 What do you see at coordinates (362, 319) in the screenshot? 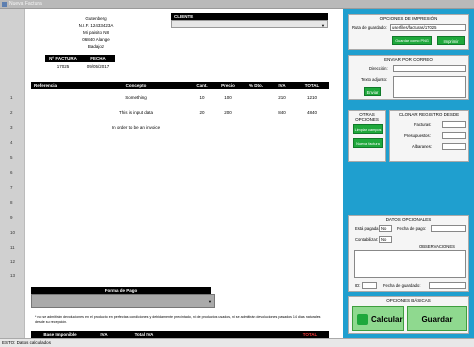
I see `check-icon` at bounding box center [362, 319].